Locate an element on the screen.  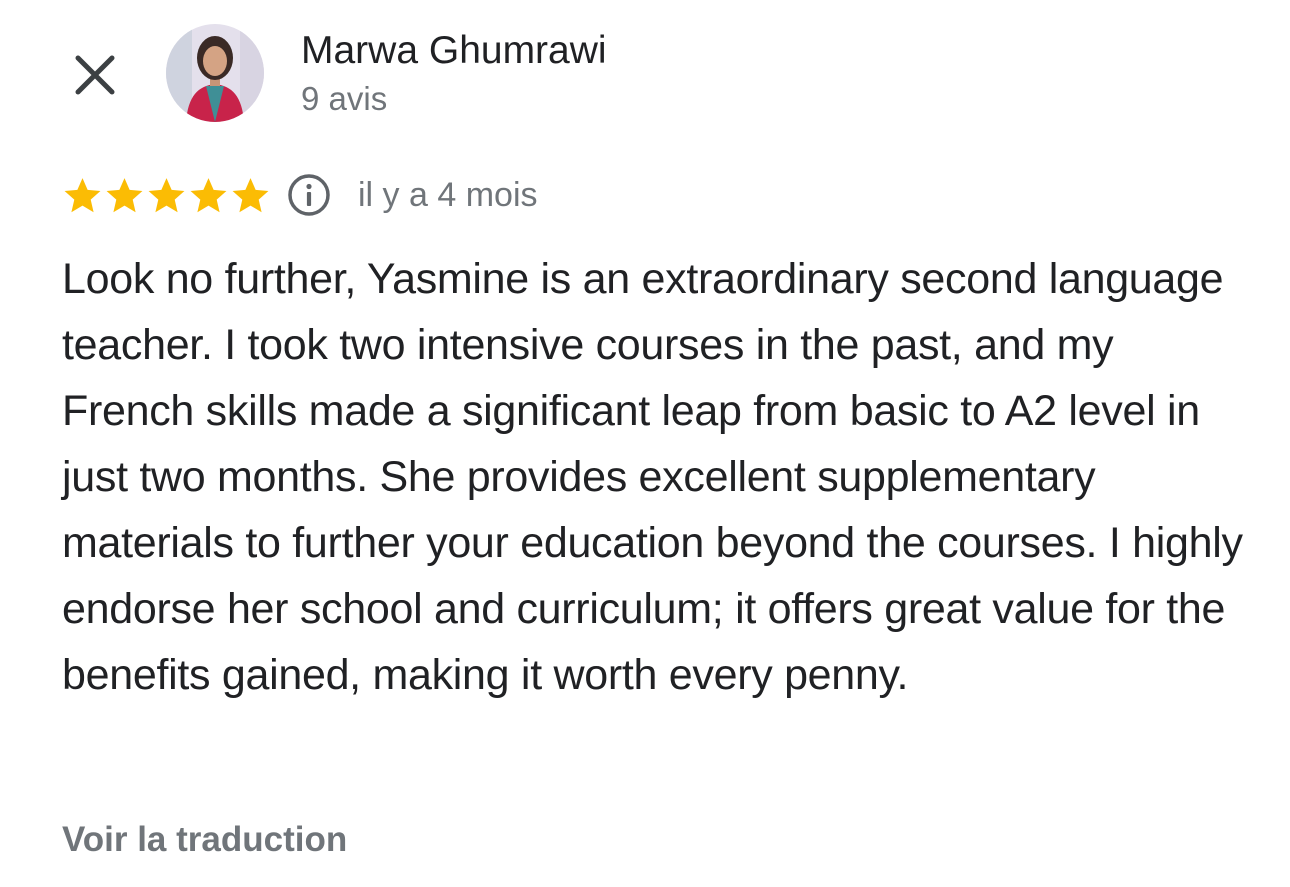
rating-row: il y a 4 mois is located at coordinates (300, 195).